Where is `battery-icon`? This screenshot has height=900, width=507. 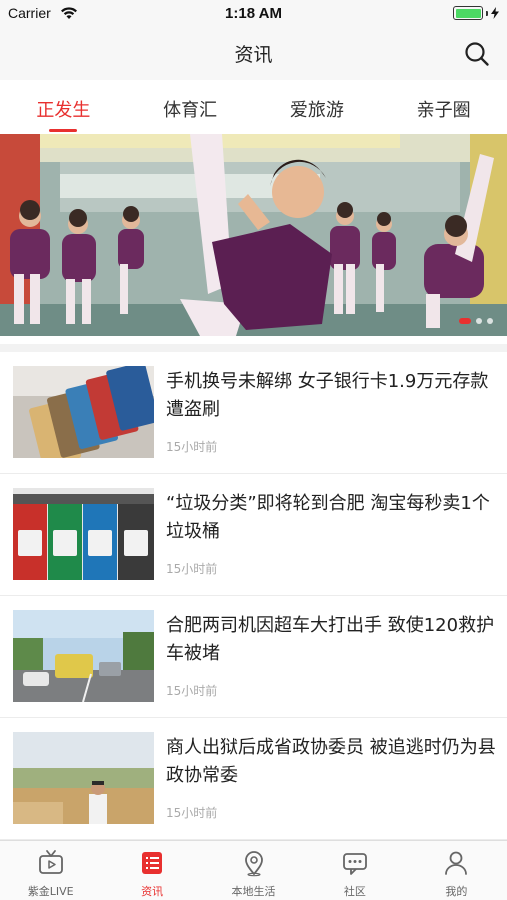
battery-icon is located at coordinates (476, 13).